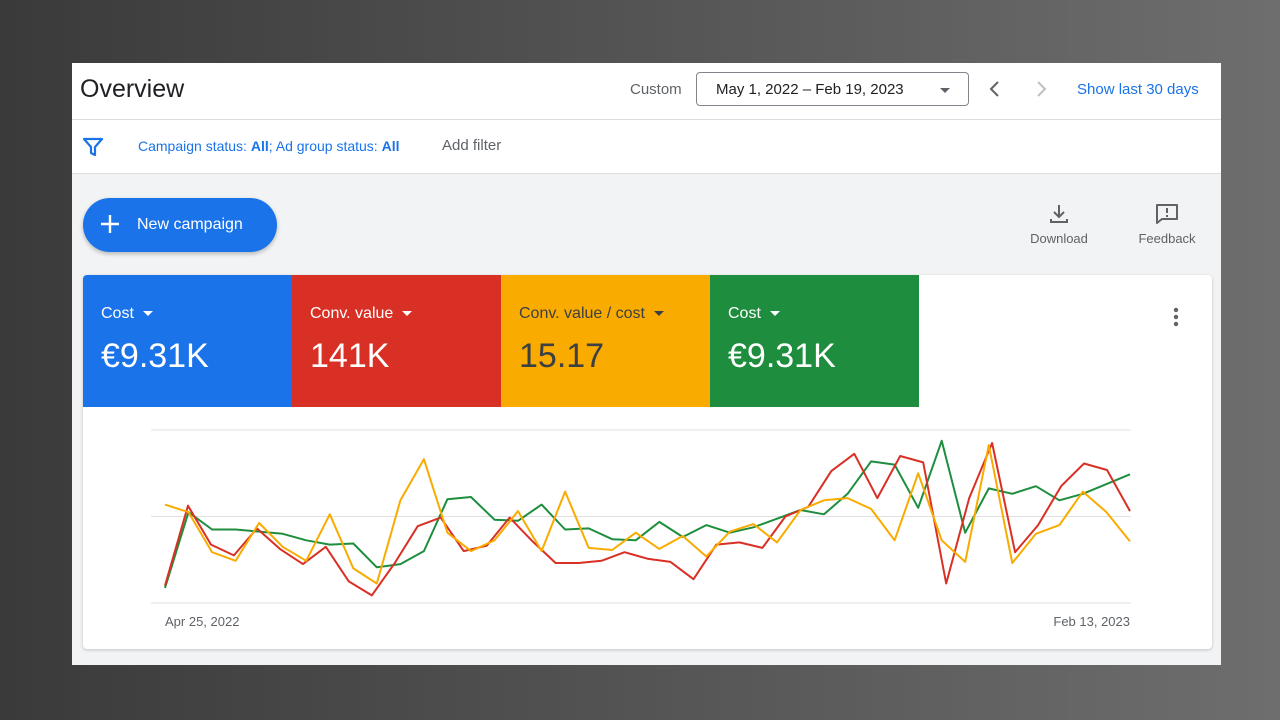  Describe the element at coordinates (1176, 317) in the screenshot. I see `more-options-icon` at that location.